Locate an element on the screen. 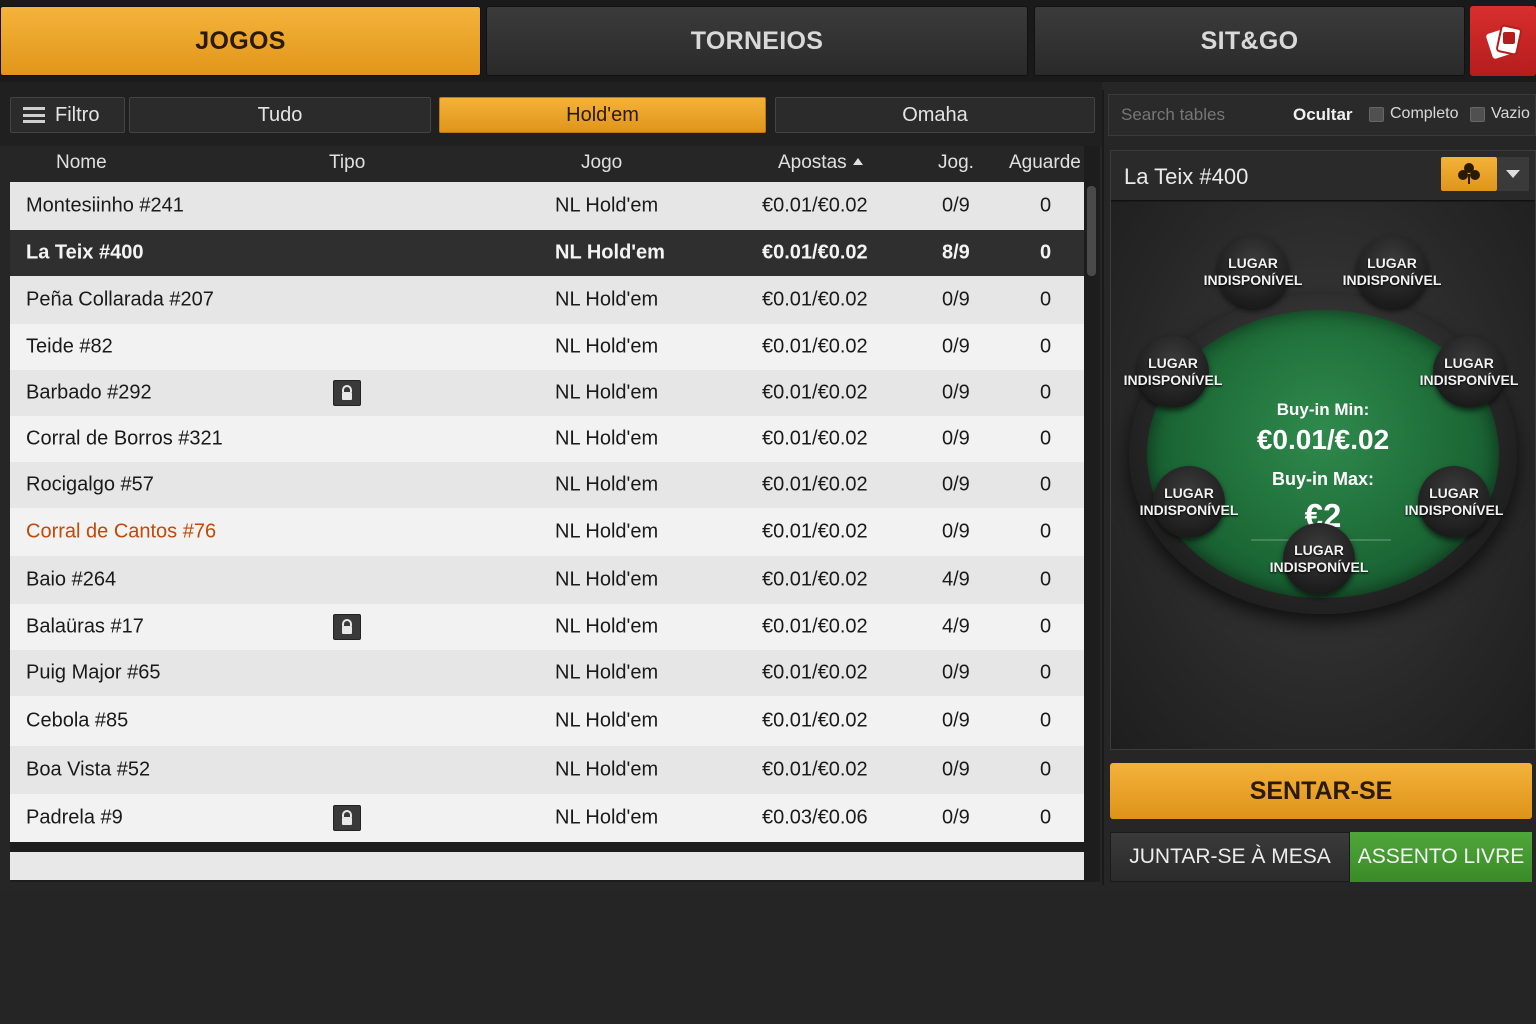 The height and width of the screenshot is (1024, 1536). column-aguarde: Aguarde is located at coordinates (1045, 163).